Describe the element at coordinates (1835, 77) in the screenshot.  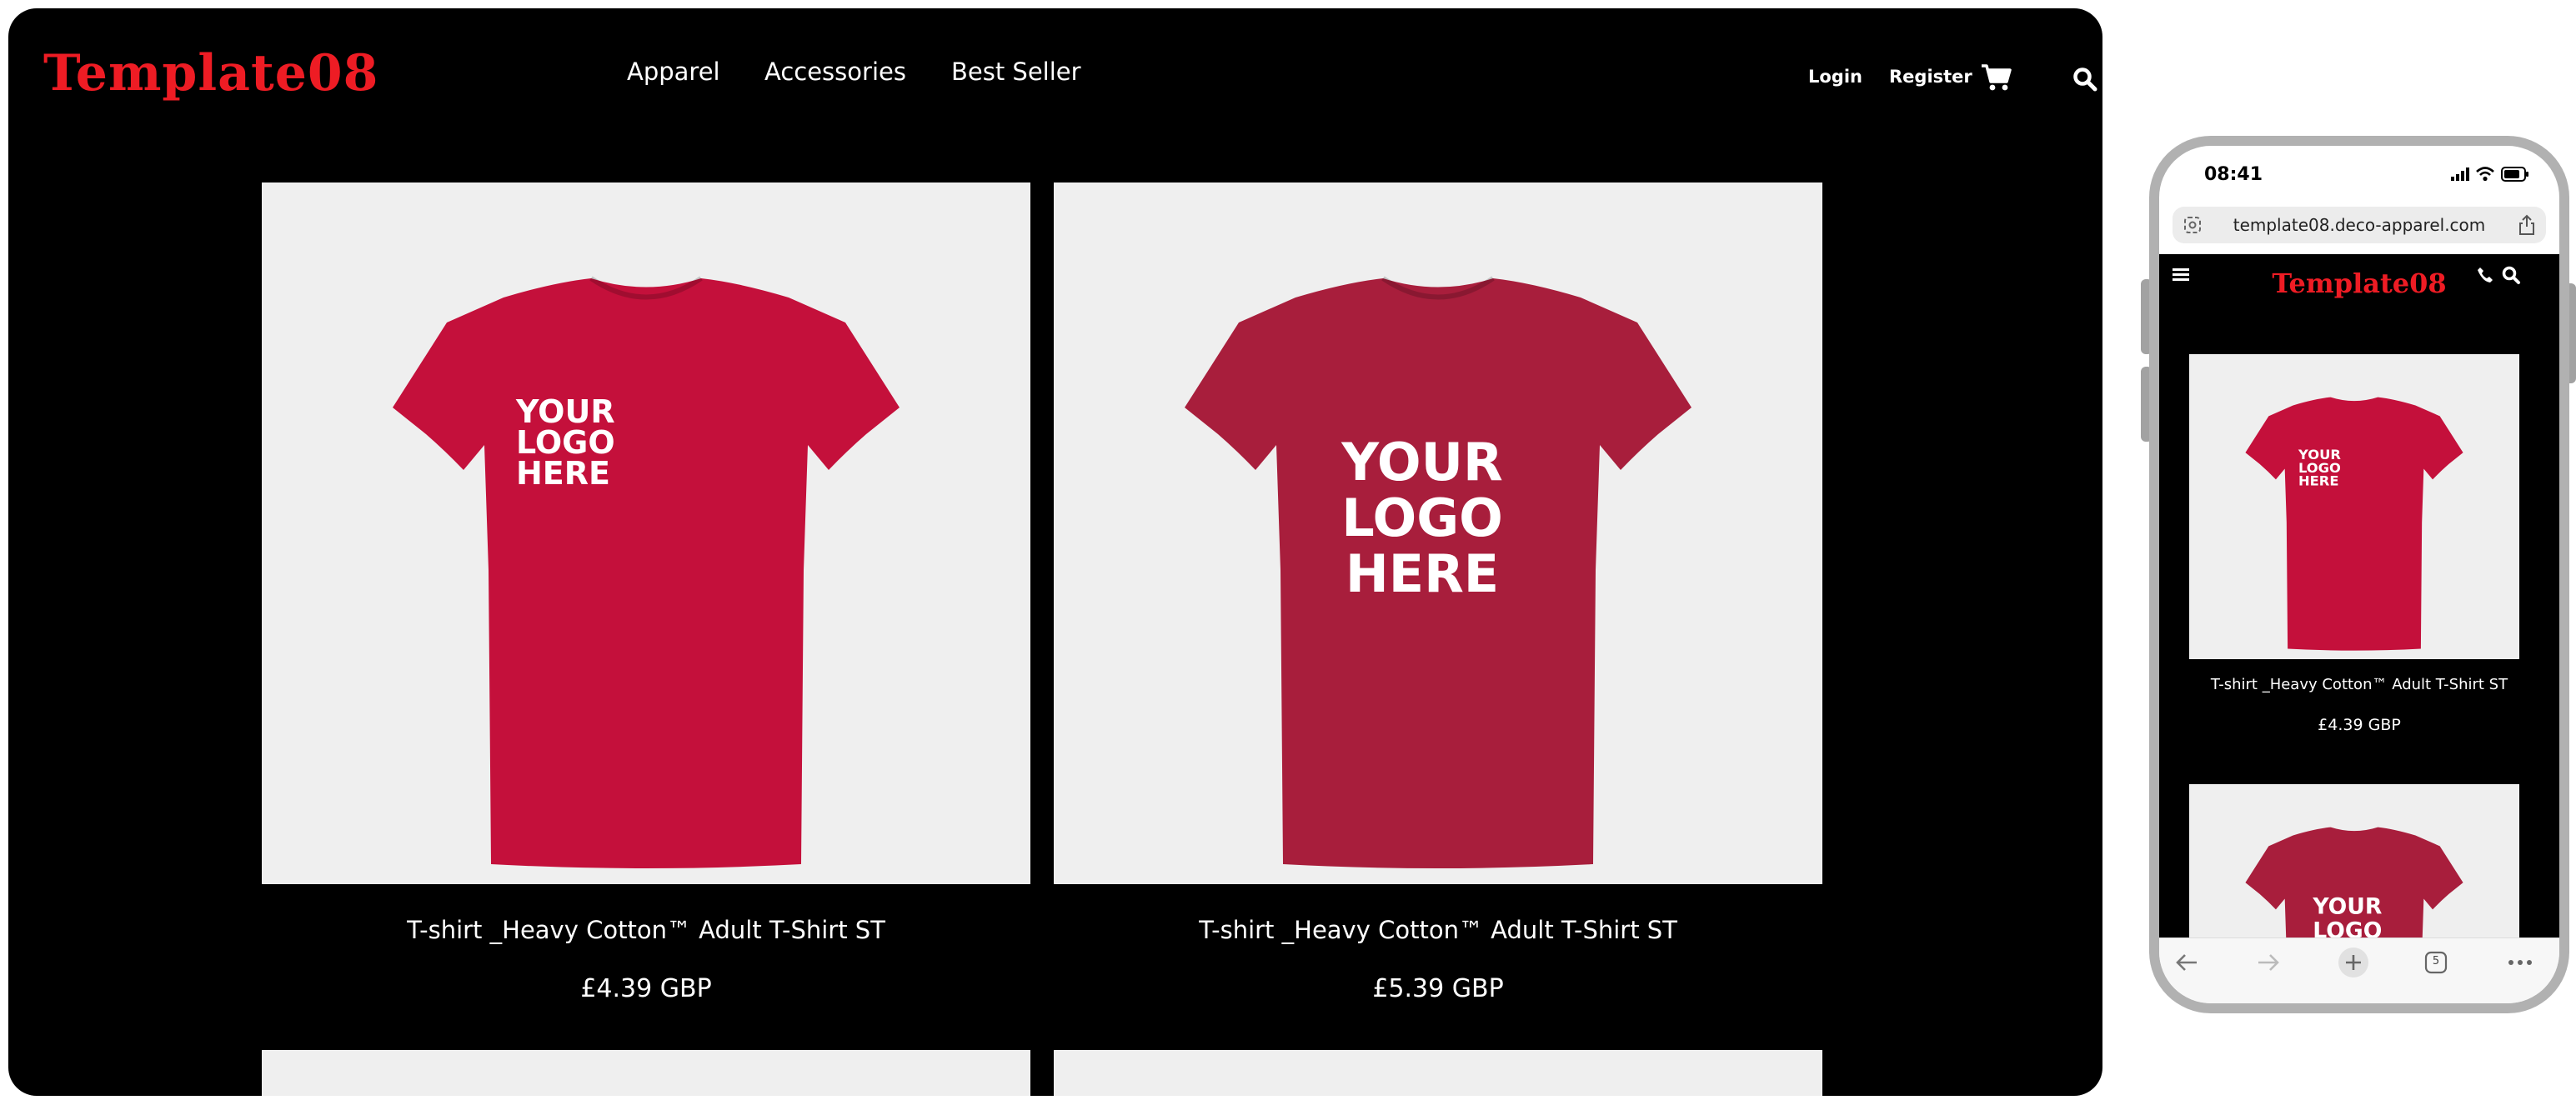
I see `login-link: Login` at that location.